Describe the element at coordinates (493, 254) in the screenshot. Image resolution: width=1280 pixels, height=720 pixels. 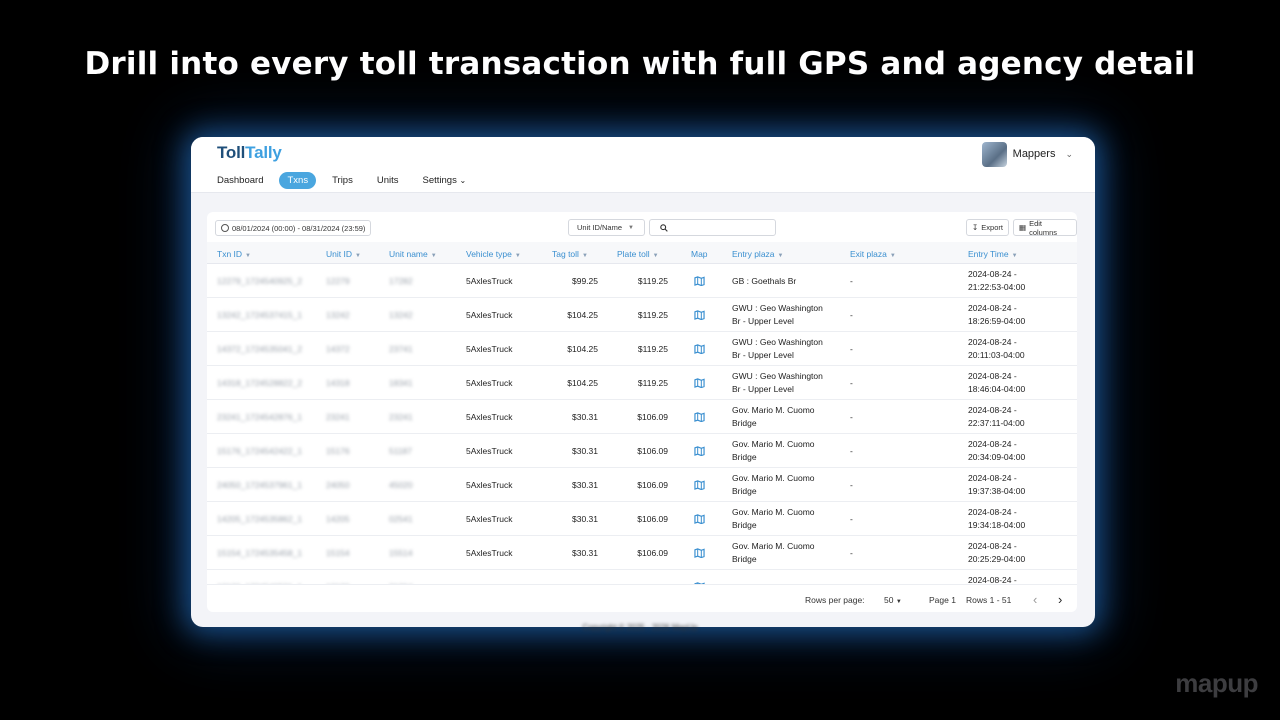
I see `col-vehicle-type: Vehicle type ▼` at that location.